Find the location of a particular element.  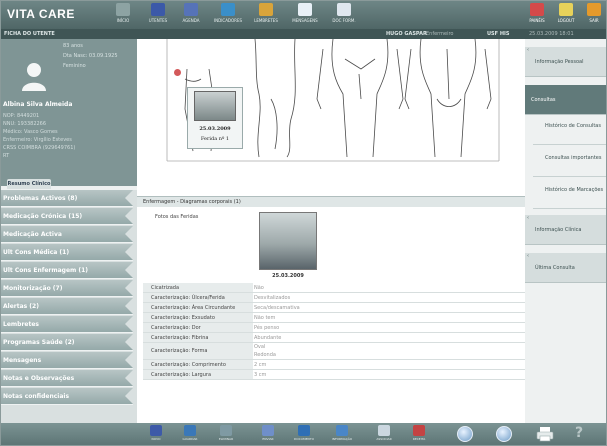

patient-crss: CRSS COIMBRA (929649761) is located at coordinates (39, 148).